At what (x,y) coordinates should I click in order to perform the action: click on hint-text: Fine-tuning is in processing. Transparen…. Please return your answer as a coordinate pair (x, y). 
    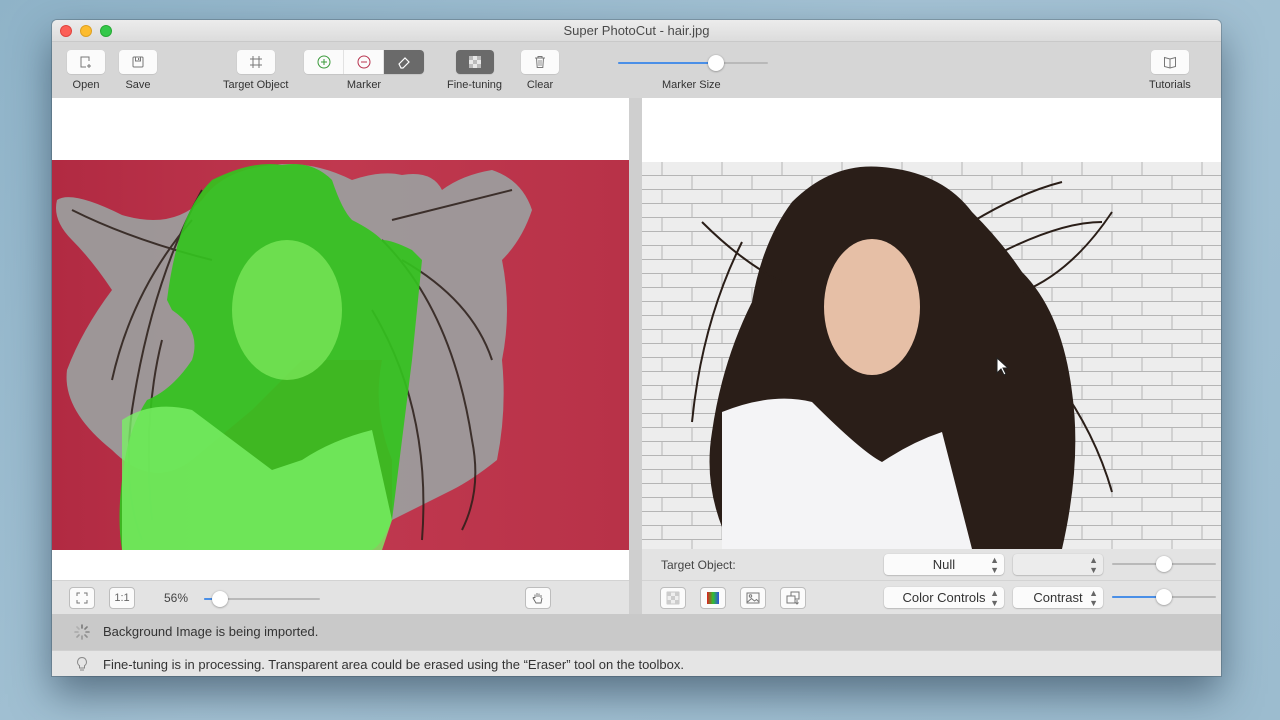
    Looking at the image, I should click on (394, 664).